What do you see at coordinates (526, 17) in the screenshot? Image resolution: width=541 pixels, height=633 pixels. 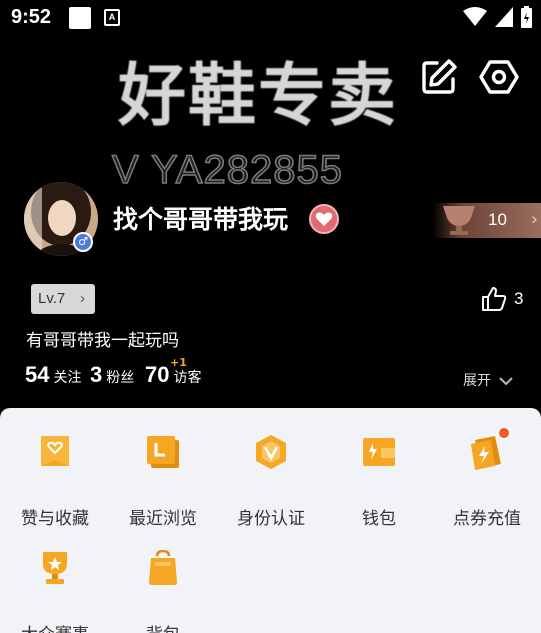 I see `battery-icon` at bounding box center [526, 17].